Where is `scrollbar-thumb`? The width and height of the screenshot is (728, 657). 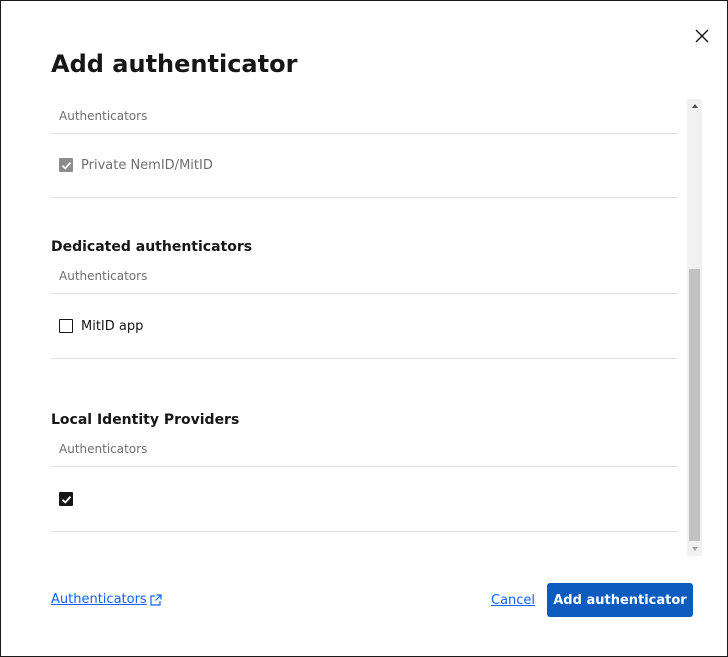 scrollbar-thumb is located at coordinates (694, 405).